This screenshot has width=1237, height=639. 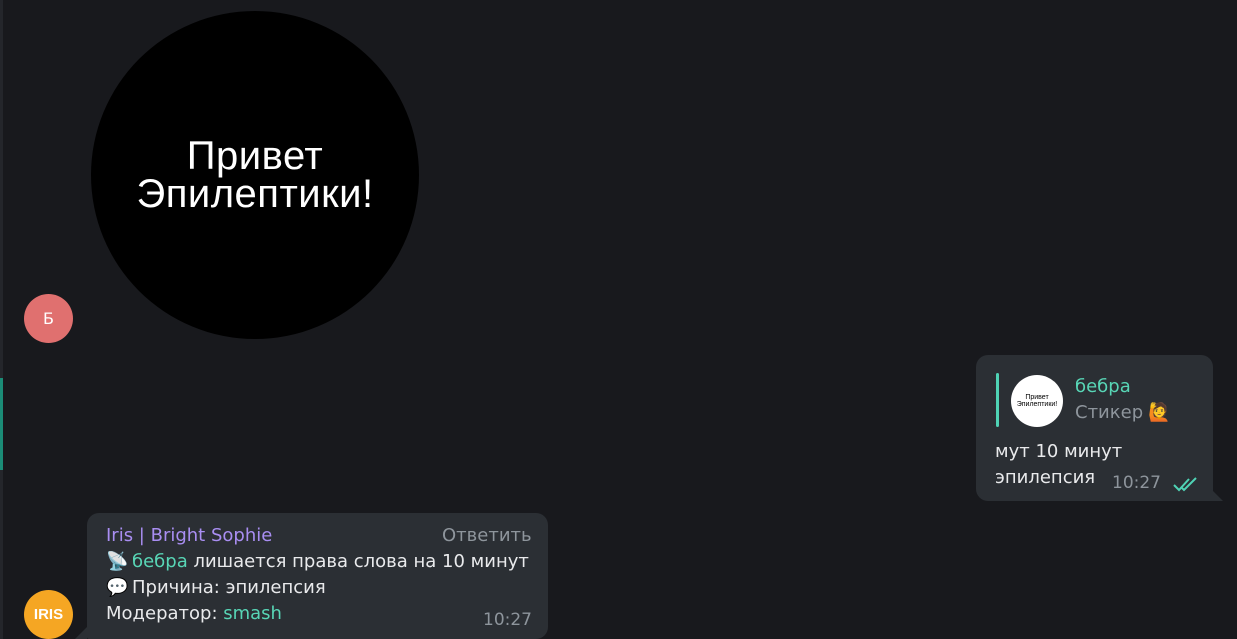 What do you see at coordinates (1103, 386) in the screenshot?
I see `reply-author: бебра` at bounding box center [1103, 386].